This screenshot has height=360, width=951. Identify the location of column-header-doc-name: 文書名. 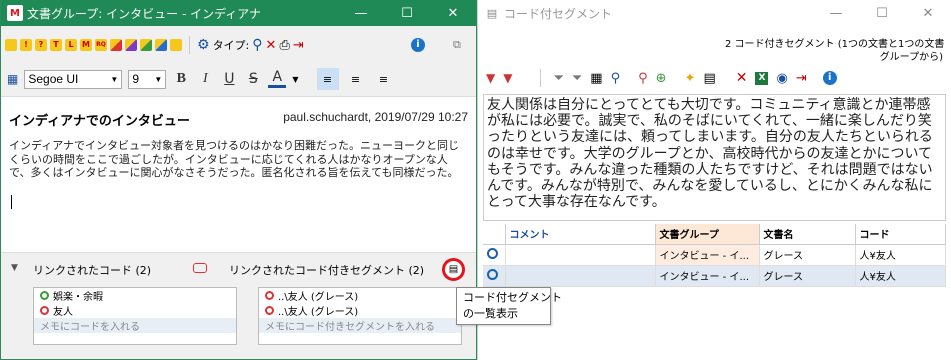
(807, 234).